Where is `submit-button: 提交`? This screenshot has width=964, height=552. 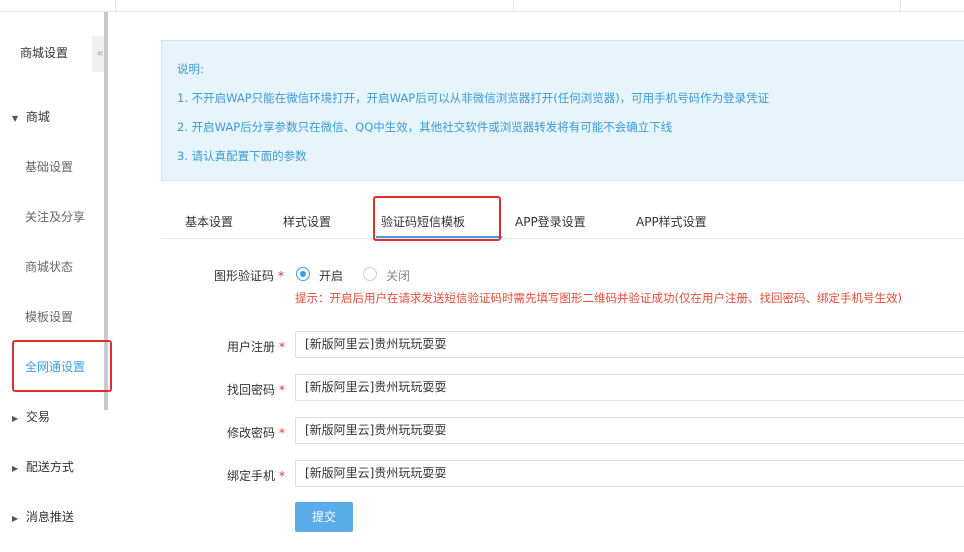 submit-button: 提交 is located at coordinates (324, 517).